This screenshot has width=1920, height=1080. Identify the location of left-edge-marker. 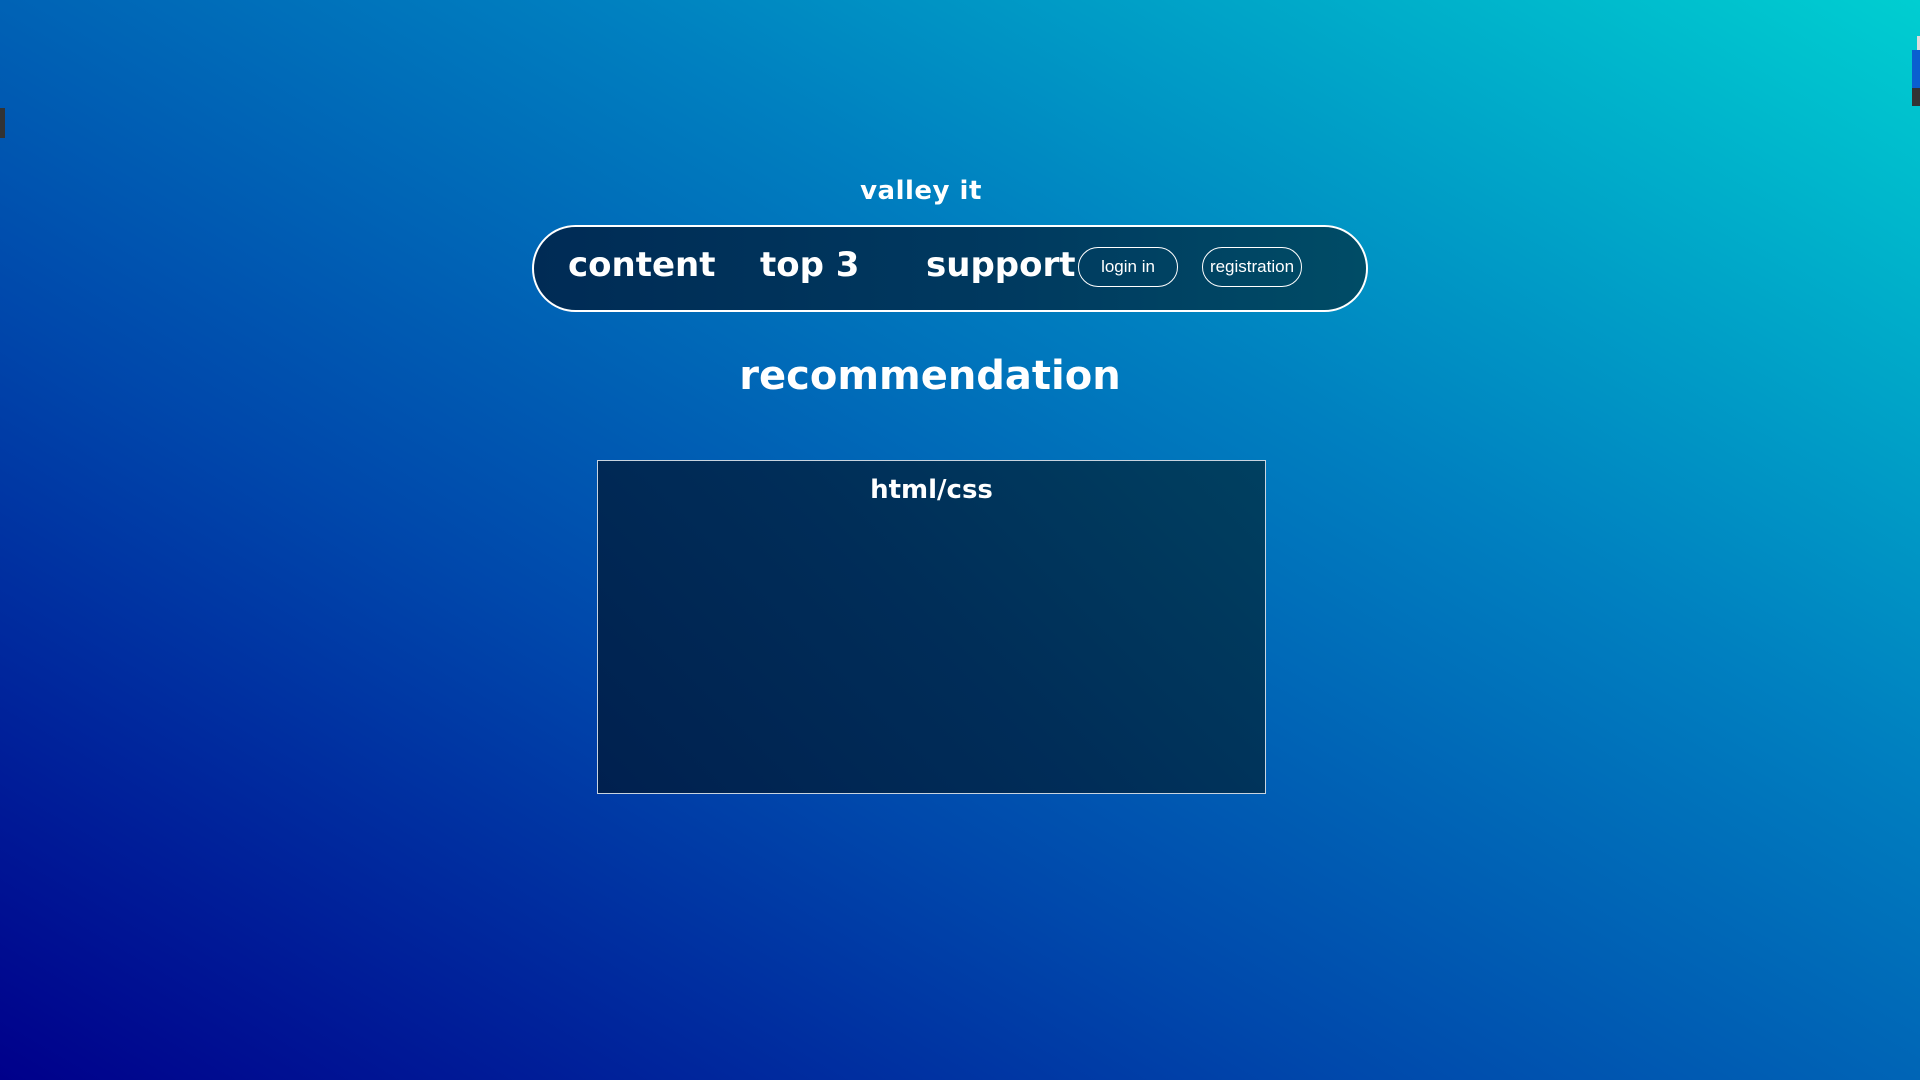
(2, 123).